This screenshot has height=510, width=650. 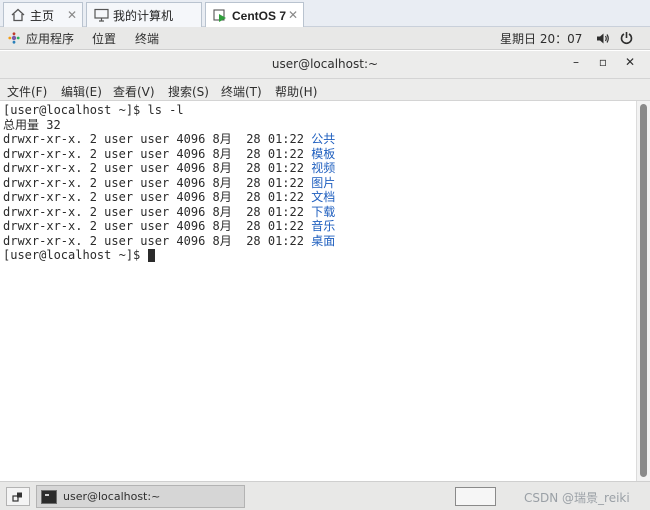 What do you see at coordinates (325, 38) in the screenshot?
I see `top-panel: 应用程序 位置 终端 星期日 20：07` at bounding box center [325, 38].